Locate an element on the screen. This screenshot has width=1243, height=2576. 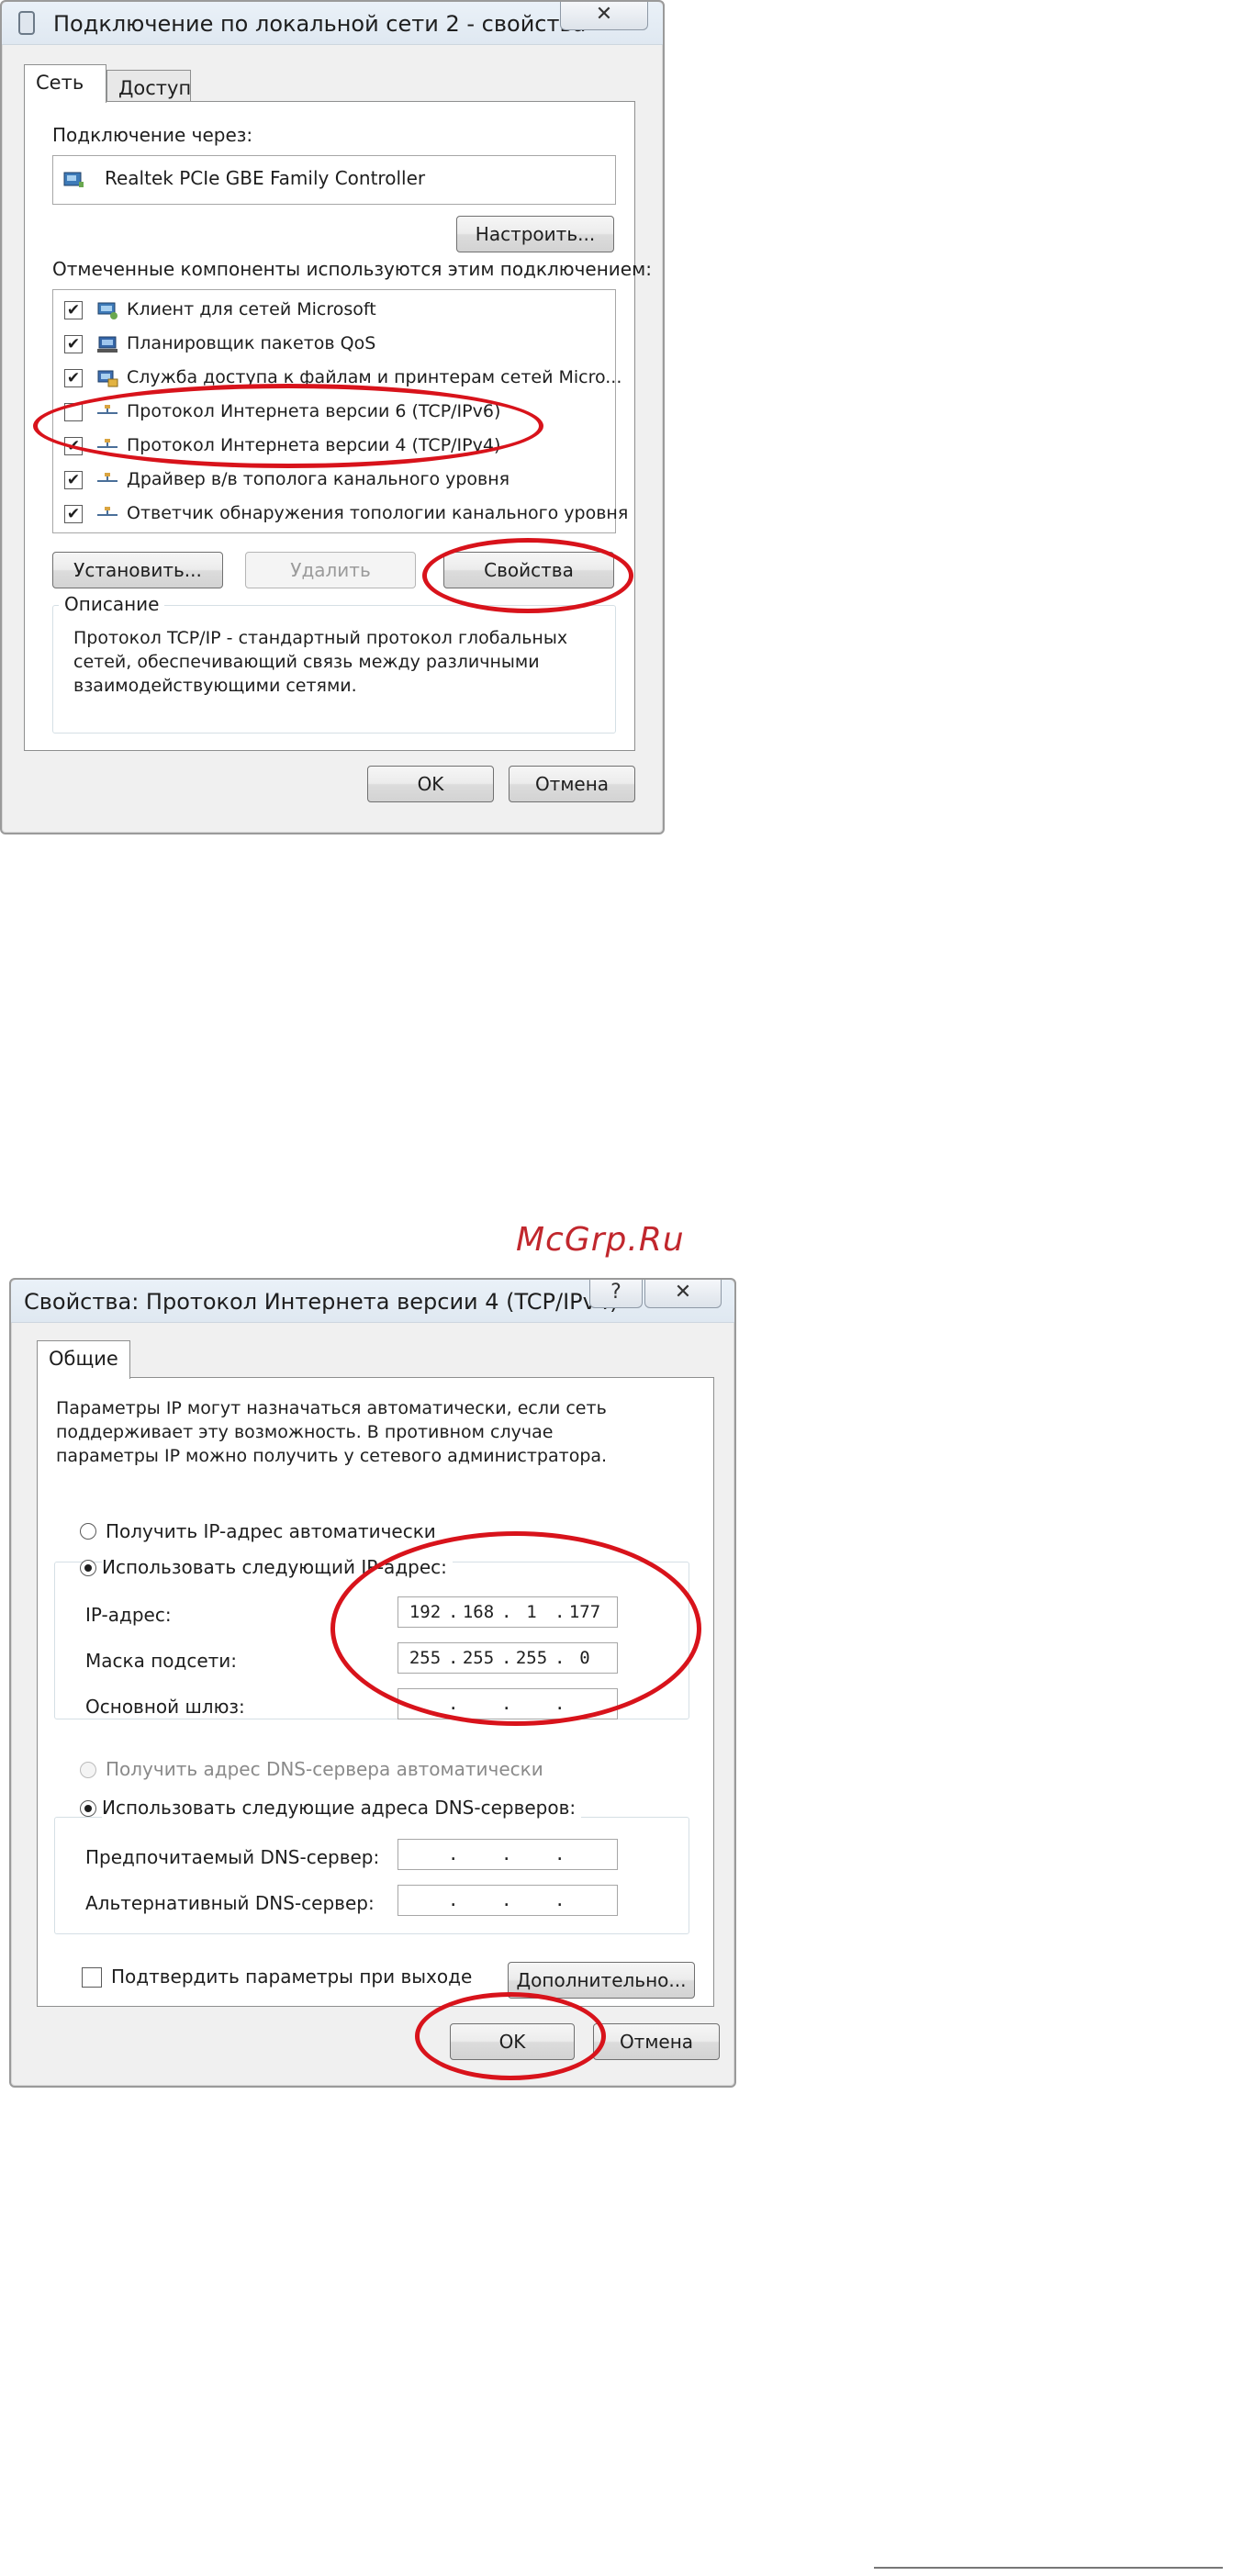
component-row: ✔ Клиент для сетей Microsoft is located at coordinates (334, 311).